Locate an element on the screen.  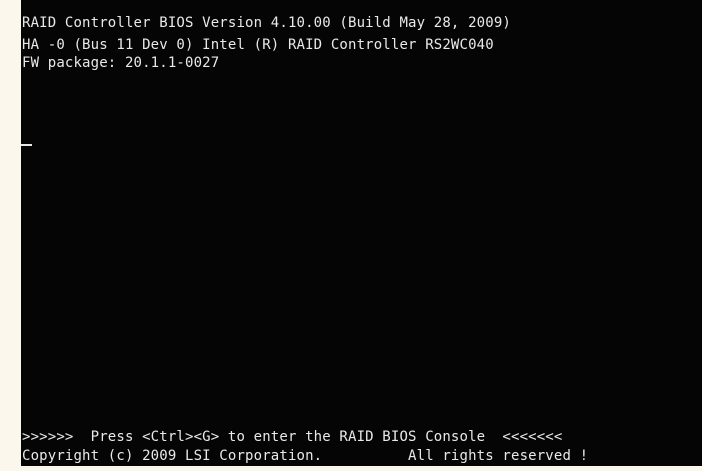
fw-package-line: FW package: 20.1.1-0027 is located at coordinates (121, 63).